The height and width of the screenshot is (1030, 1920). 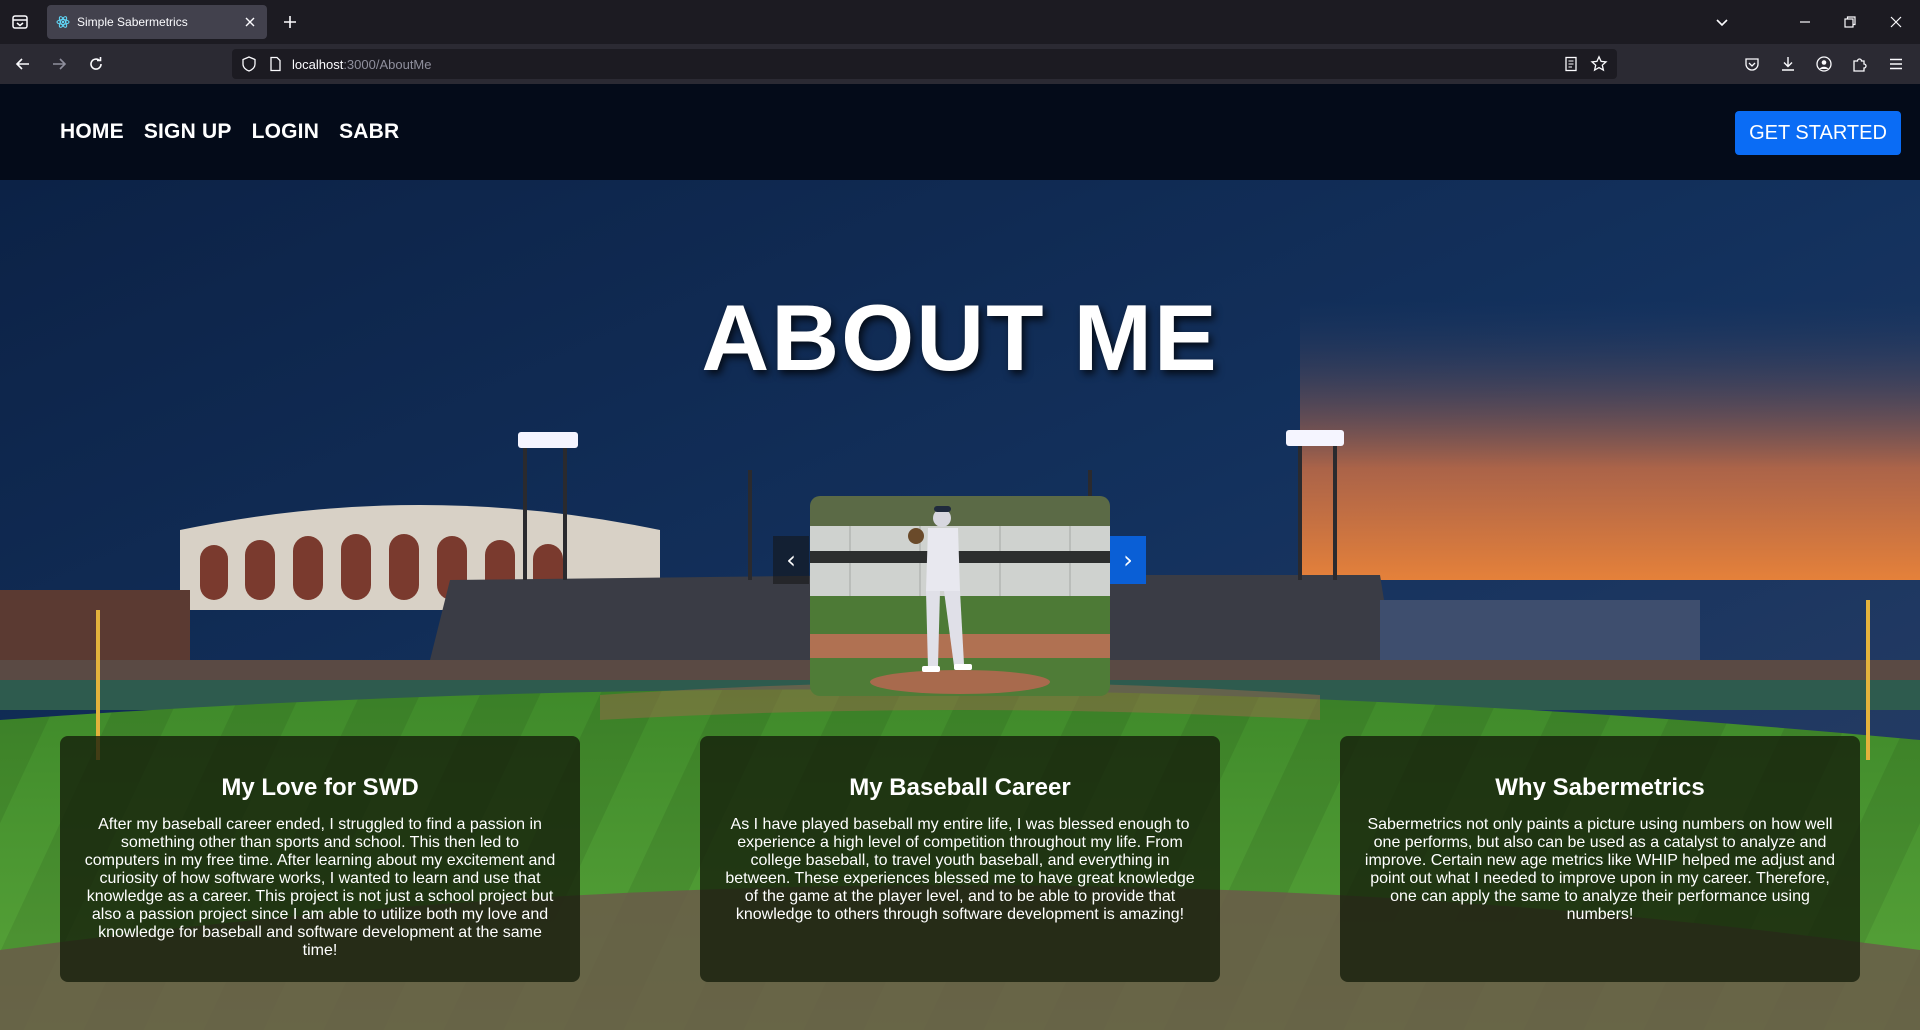 What do you see at coordinates (1722, 22) in the screenshot?
I see `list-all-tabs-chevron-icon` at bounding box center [1722, 22].